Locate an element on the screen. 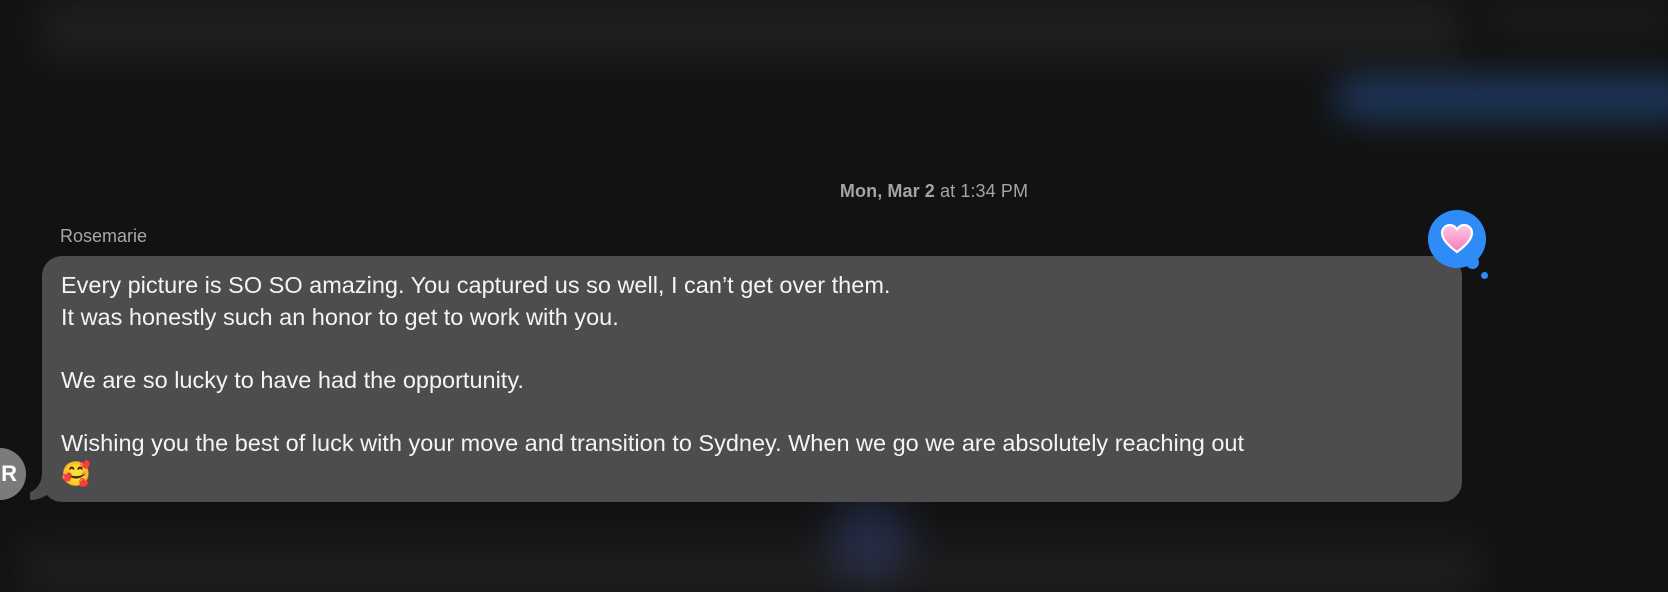 This screenshot has height=592, width=1668. timestamp-time: at 1:34 PM is located at coordinates (984, 191).